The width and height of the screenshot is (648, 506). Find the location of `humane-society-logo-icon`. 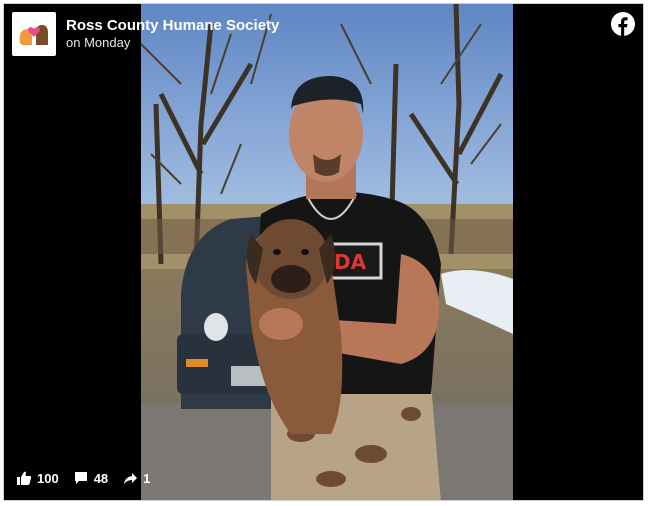

humane-society-logo-icon is located at coordinates (33, 35).